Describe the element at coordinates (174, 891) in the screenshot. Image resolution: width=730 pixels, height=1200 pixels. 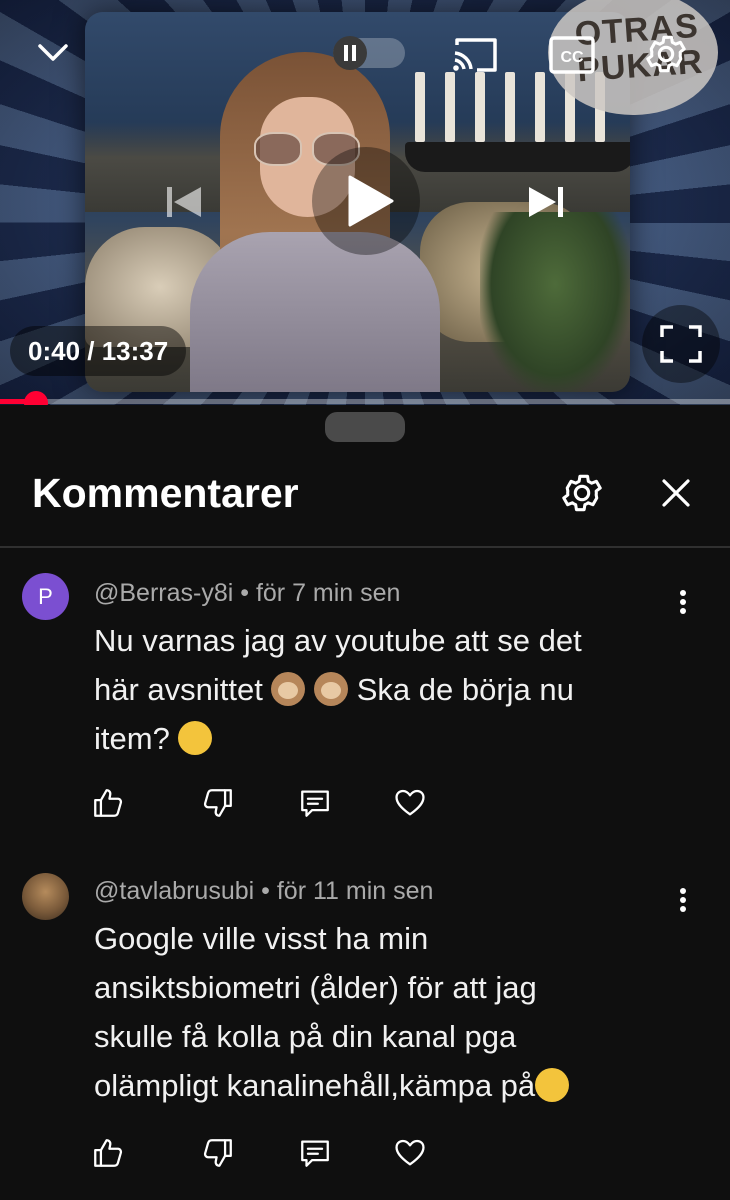
I see `comment-author: @tavlabrusubi` at that location.